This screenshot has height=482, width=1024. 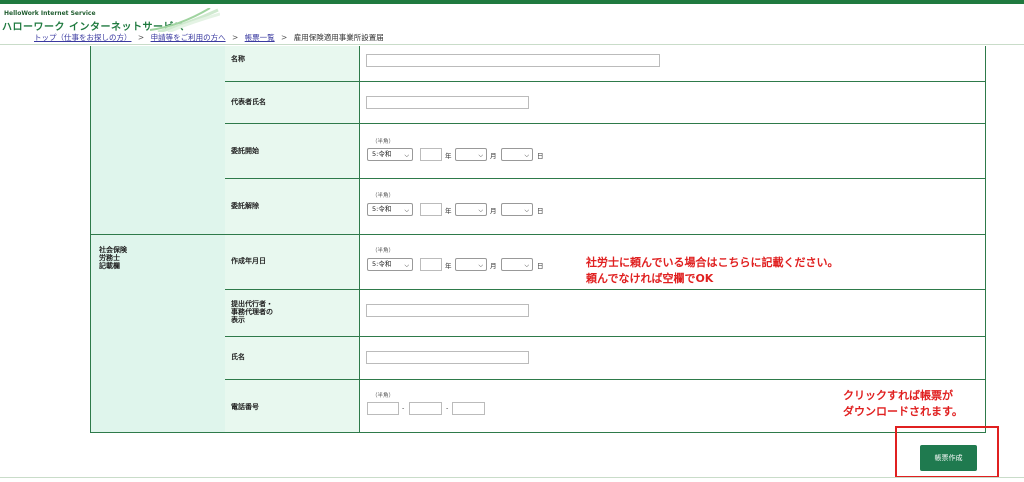 What do you see at coordinates (260, 37) in the screenshot?
I see `breadcrumb-forms: 帳票一覧` at bounding box center [260, 37].